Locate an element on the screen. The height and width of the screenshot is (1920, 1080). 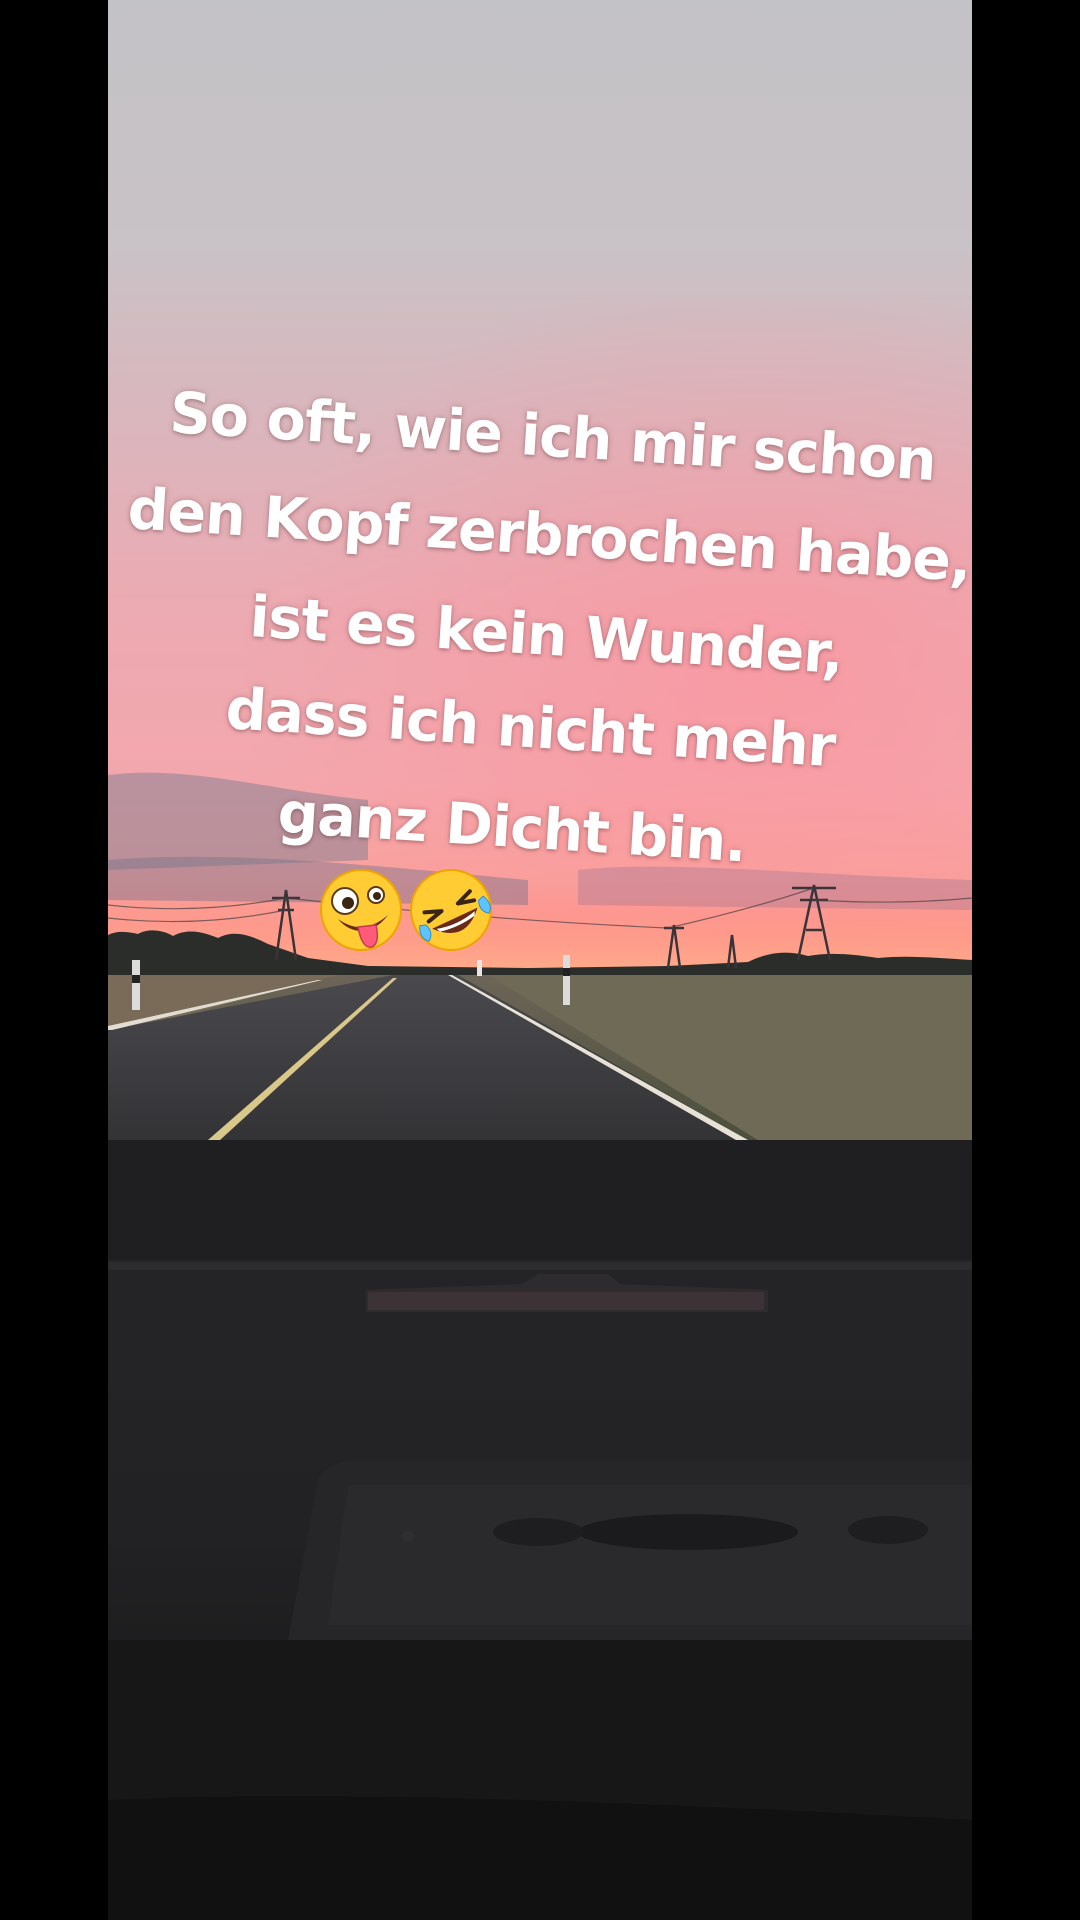
rolling-on-floor-laughing-icon is located at coordinates (451, 910).